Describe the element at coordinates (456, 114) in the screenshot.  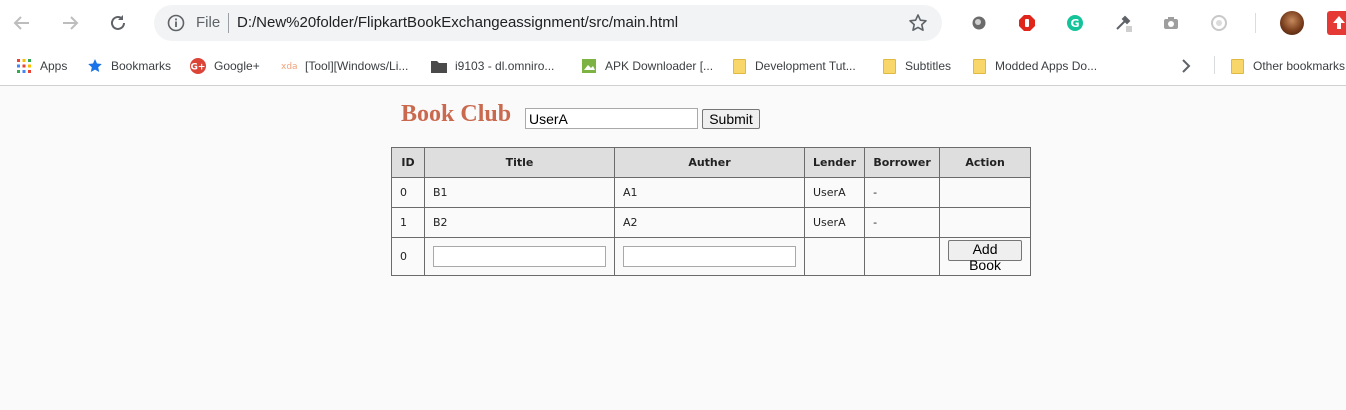
I see `page-title: Book Club` at that location.